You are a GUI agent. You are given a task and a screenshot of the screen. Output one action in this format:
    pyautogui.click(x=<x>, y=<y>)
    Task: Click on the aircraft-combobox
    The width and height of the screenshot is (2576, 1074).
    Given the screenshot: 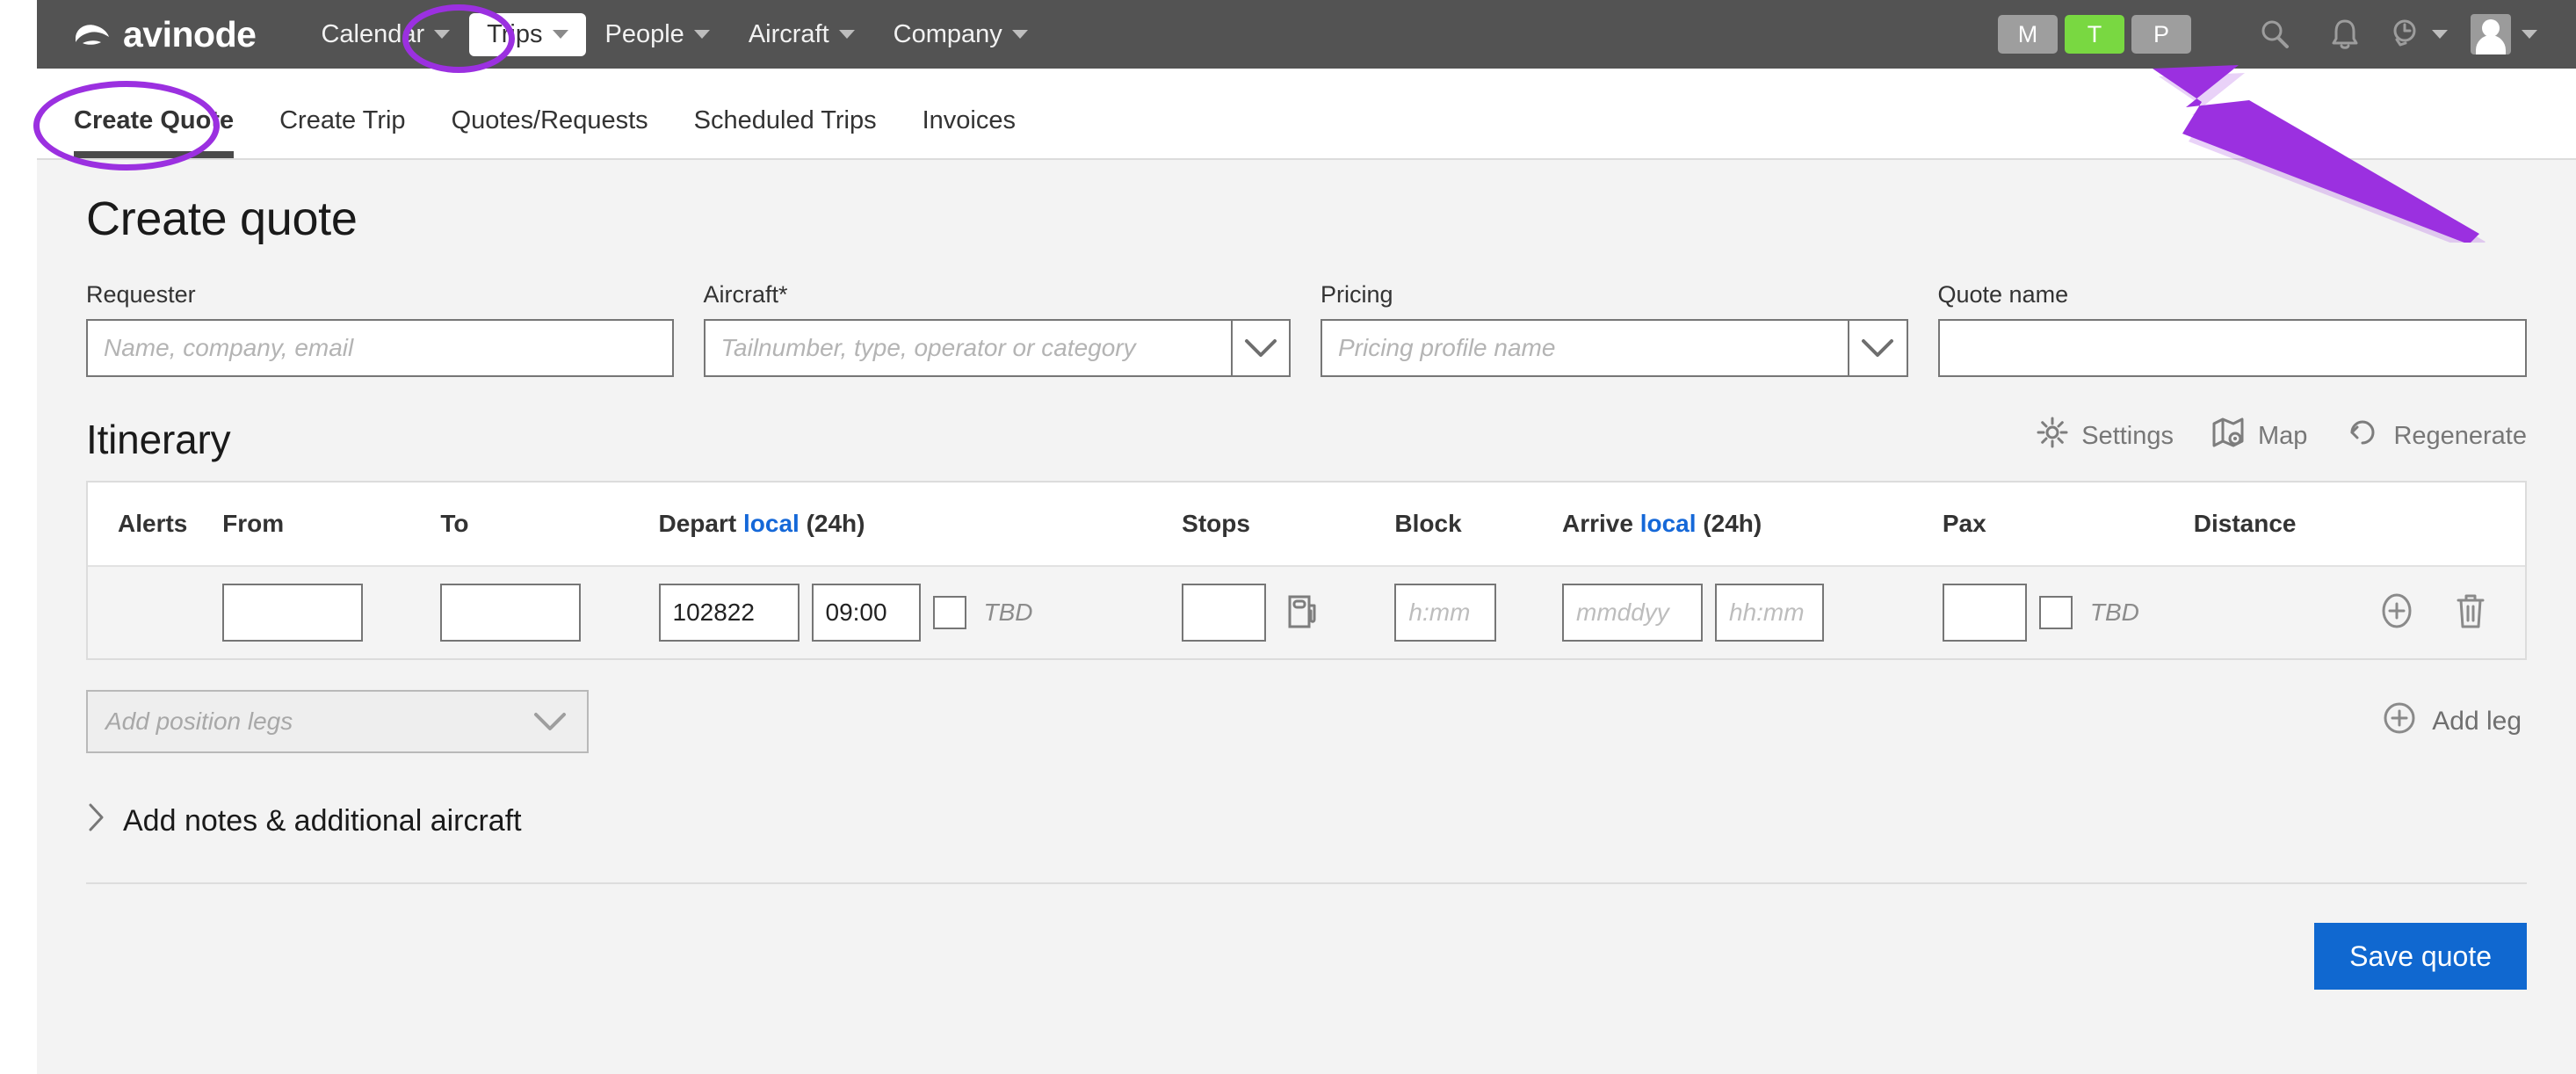 What is the action you would take?
    pyautogui.click(x=997, y=348)
    